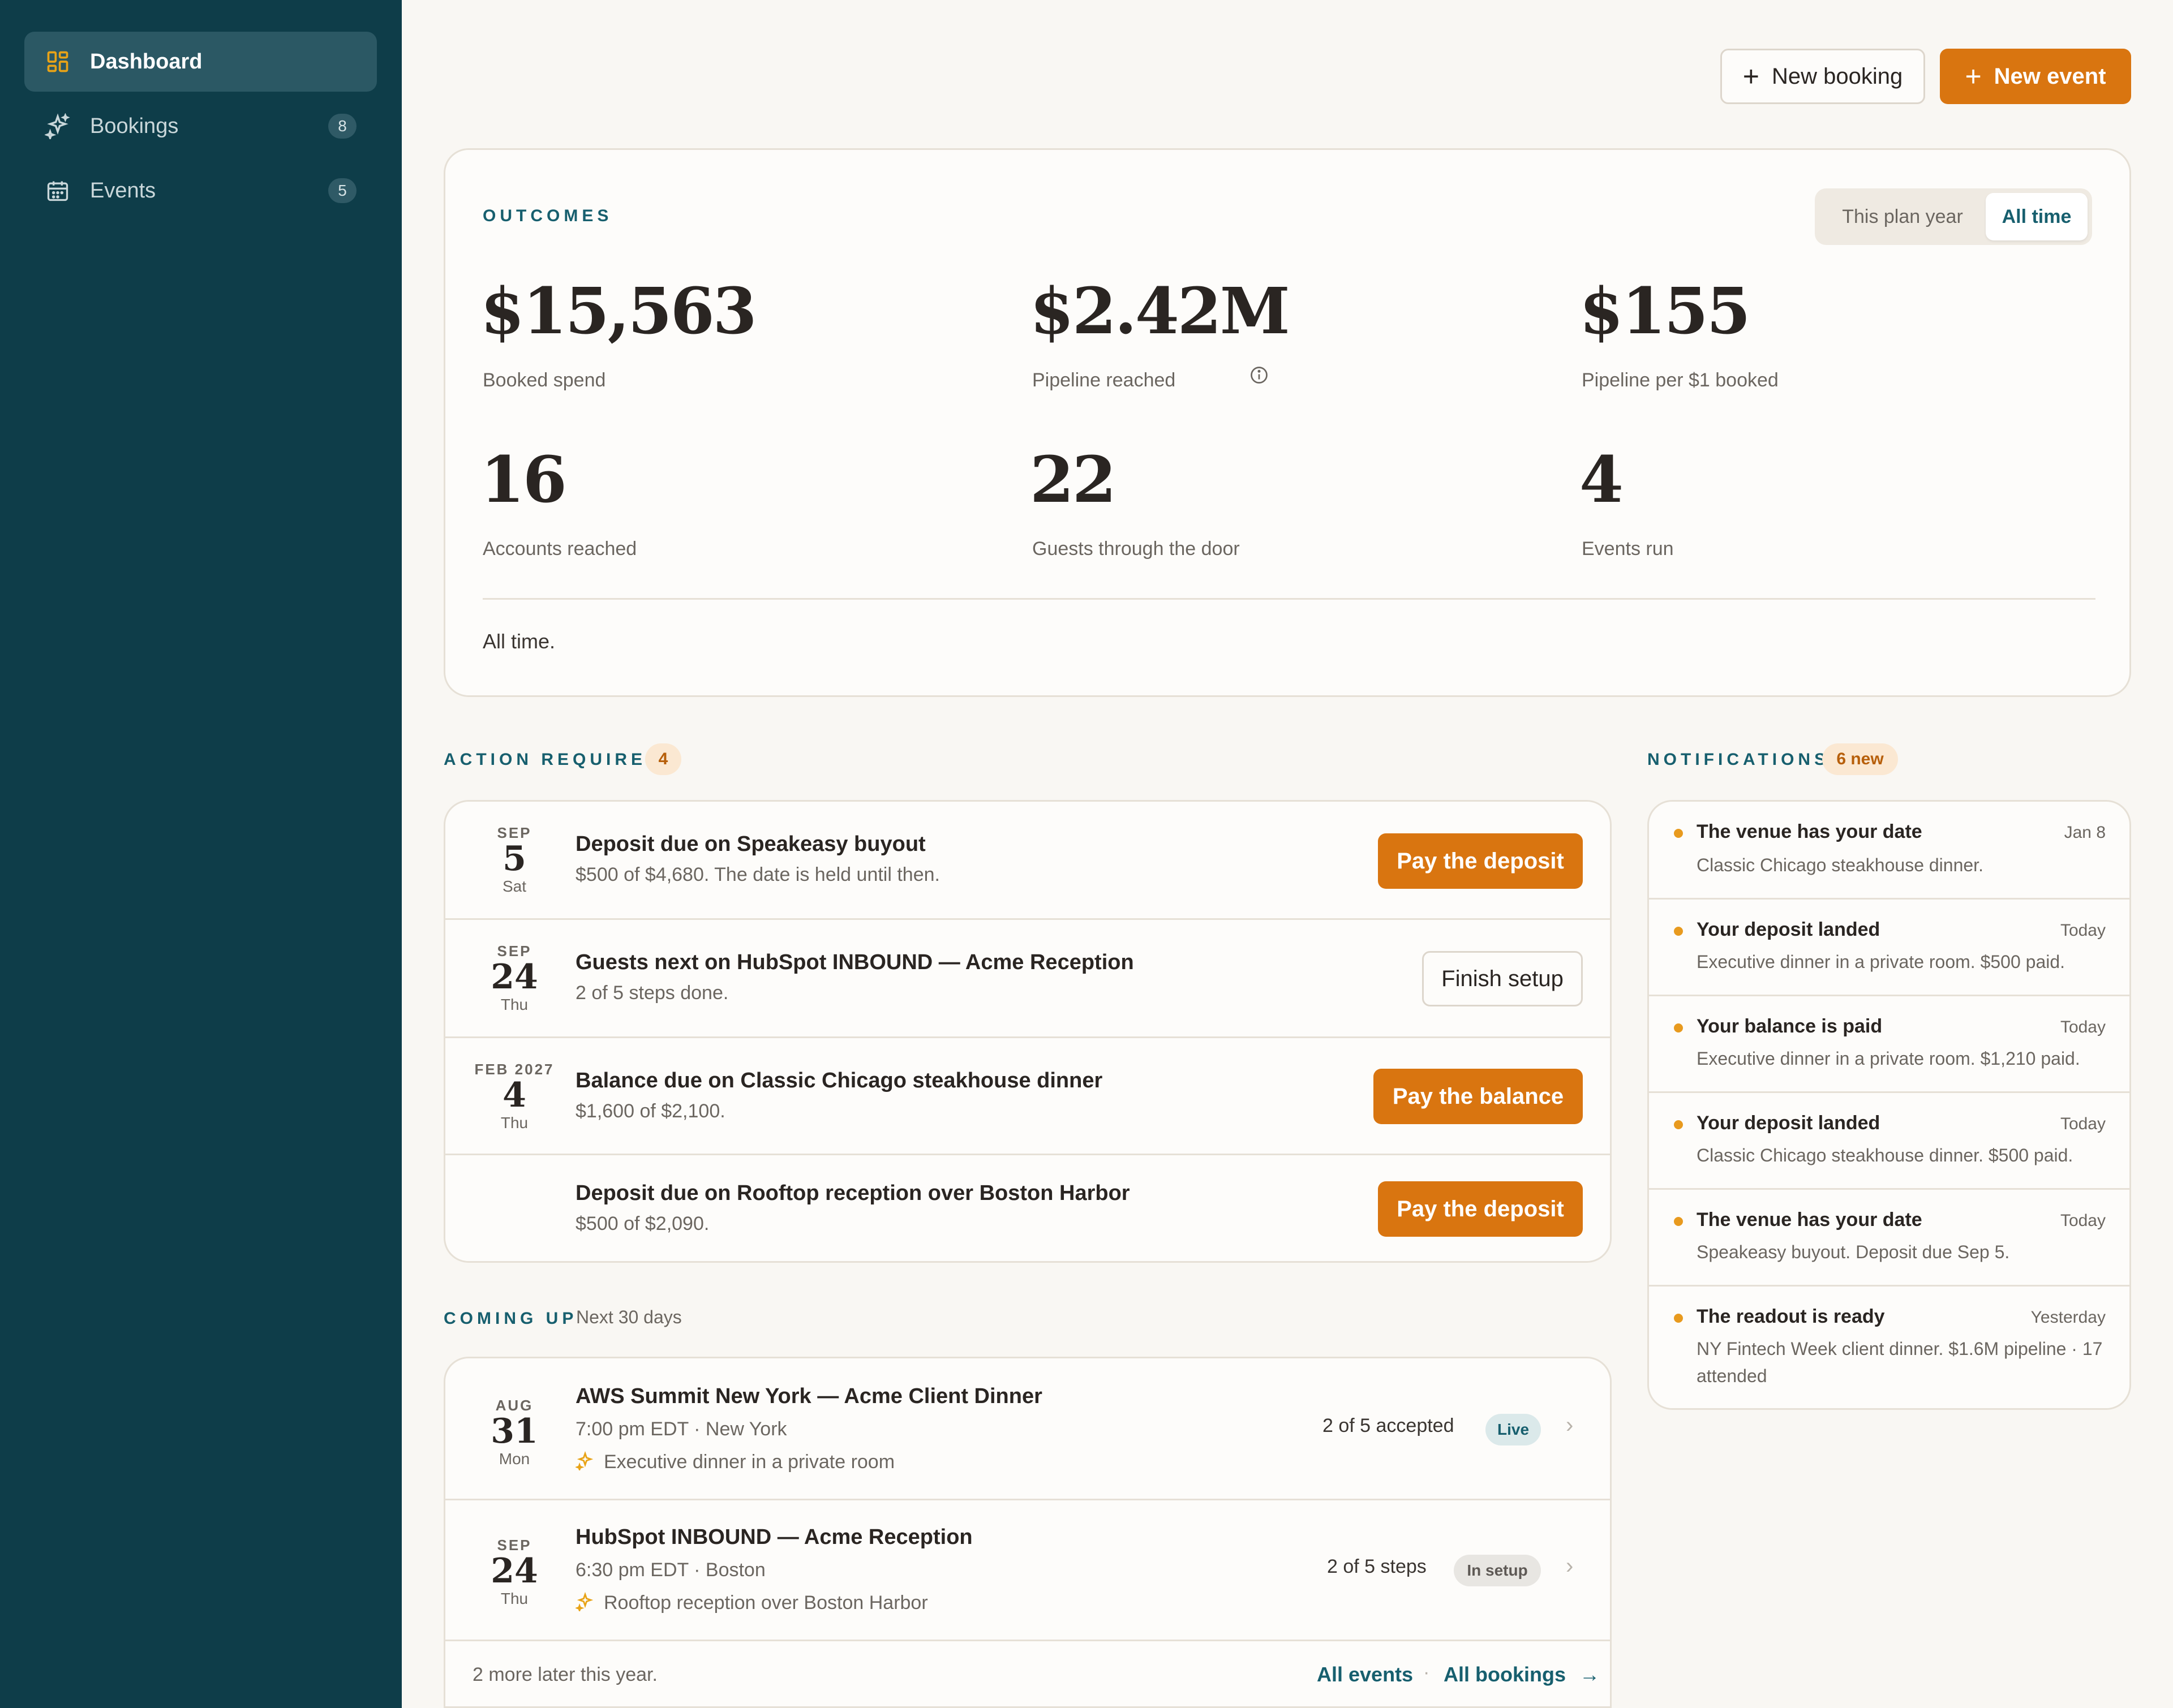  I want to click on all-bookings-link: All bookings →, so click(1522, 1675).